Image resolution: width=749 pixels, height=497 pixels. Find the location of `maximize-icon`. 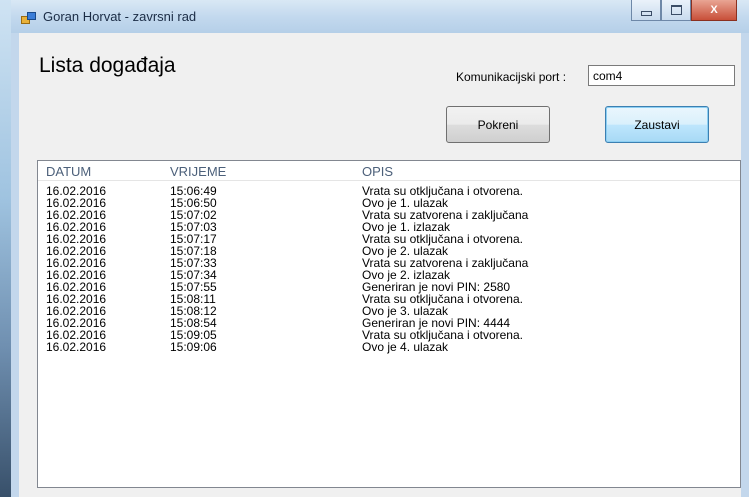

maximize-icon is located at coordinates (676, 10).